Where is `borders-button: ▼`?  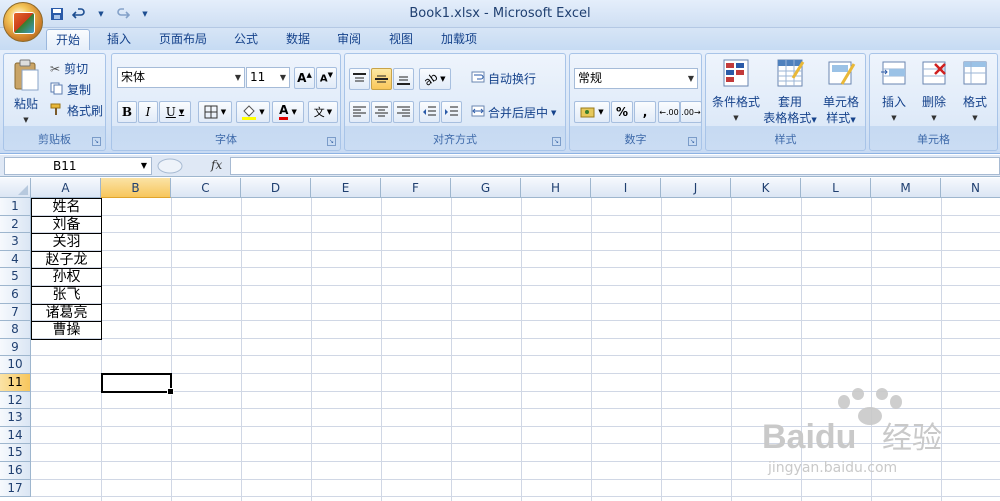
borders-button: ▼ is located at coordinates (215, 112).